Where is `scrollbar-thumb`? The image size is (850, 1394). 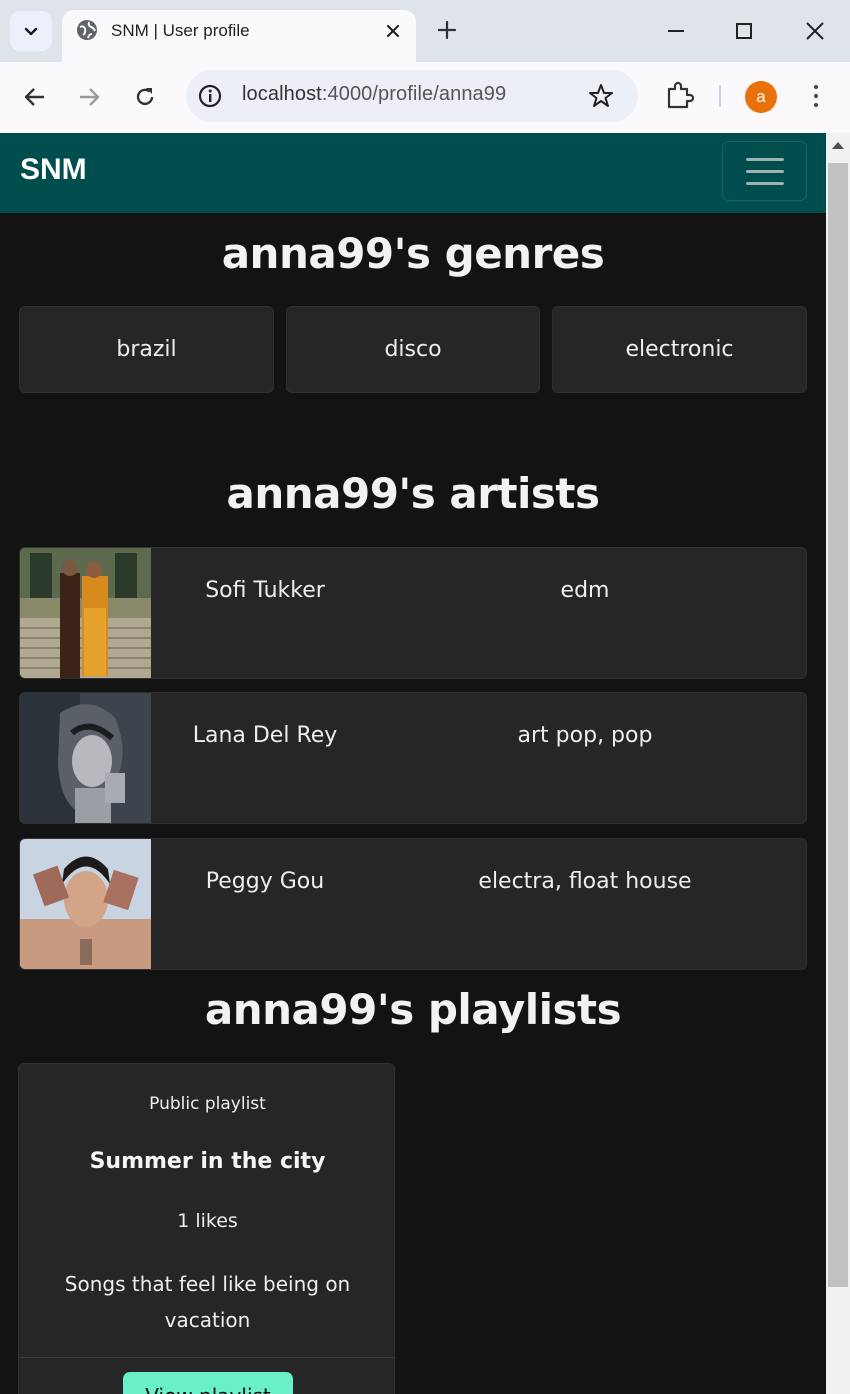 scrollbar-thumb is located at coordinates (838, 725).